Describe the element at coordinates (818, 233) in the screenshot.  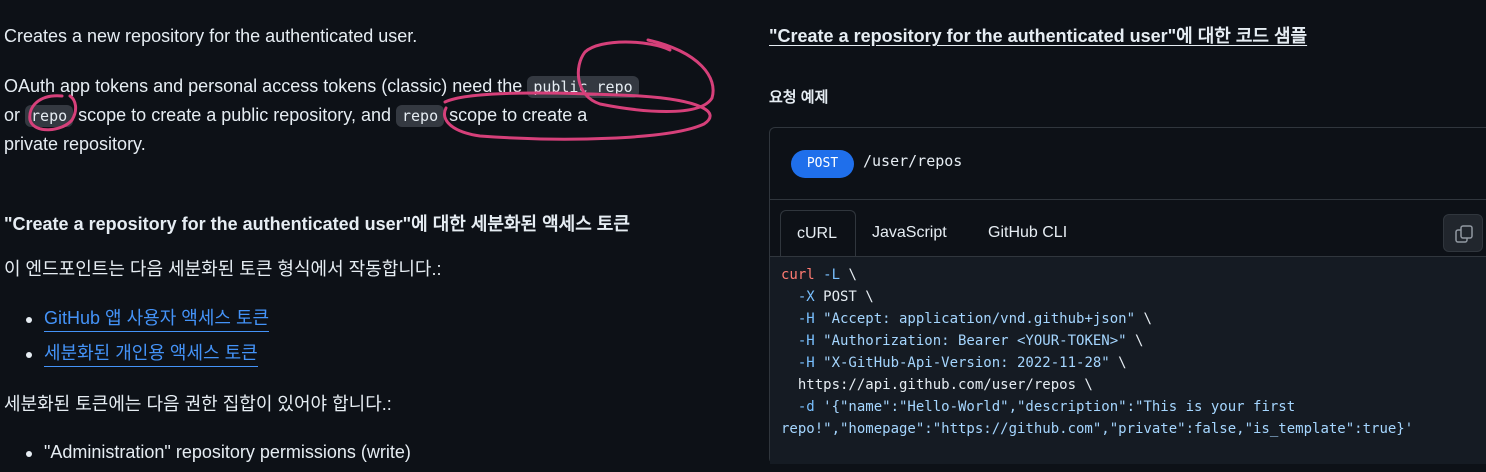
I see `tab-curl: cURL` at that location.